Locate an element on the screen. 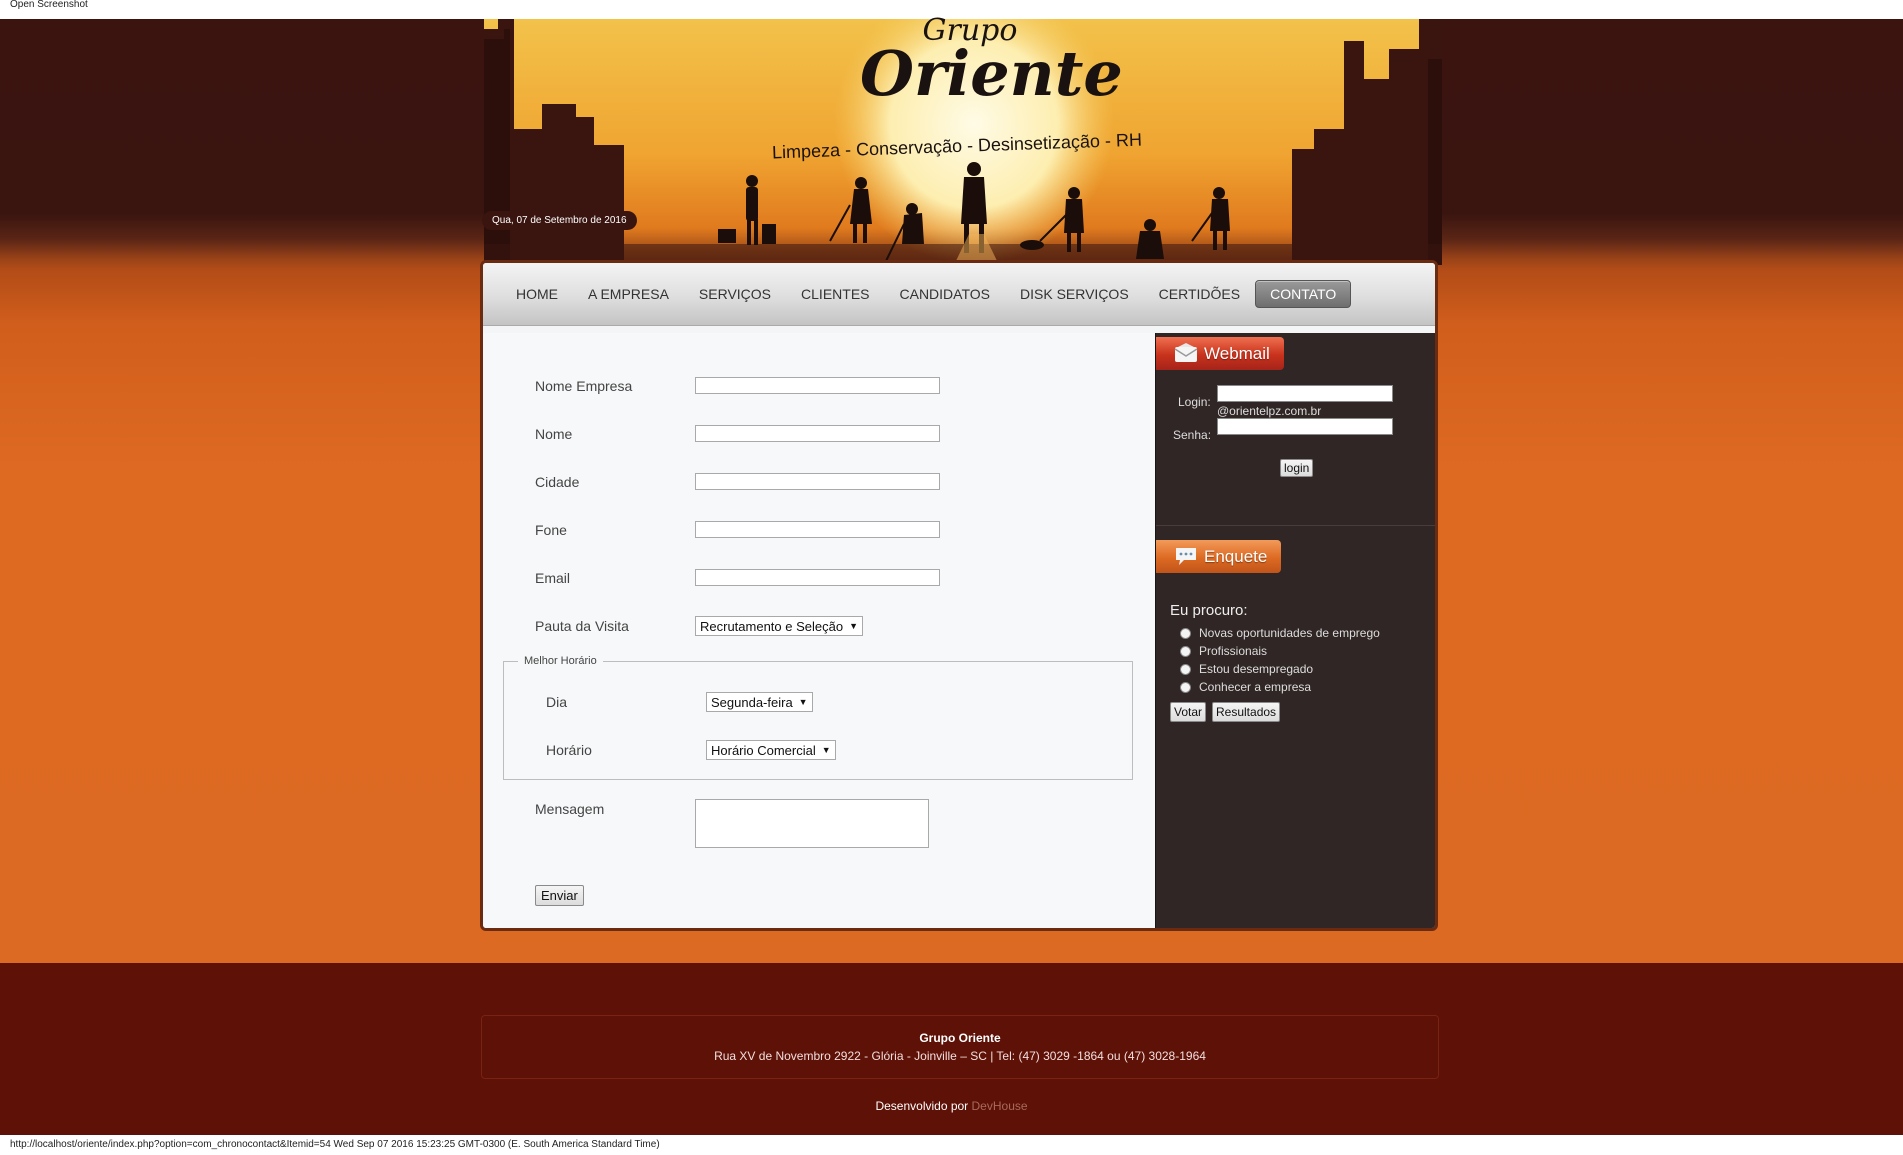  poll-option-label: Profissionais is located at coordinates (1233, 651).